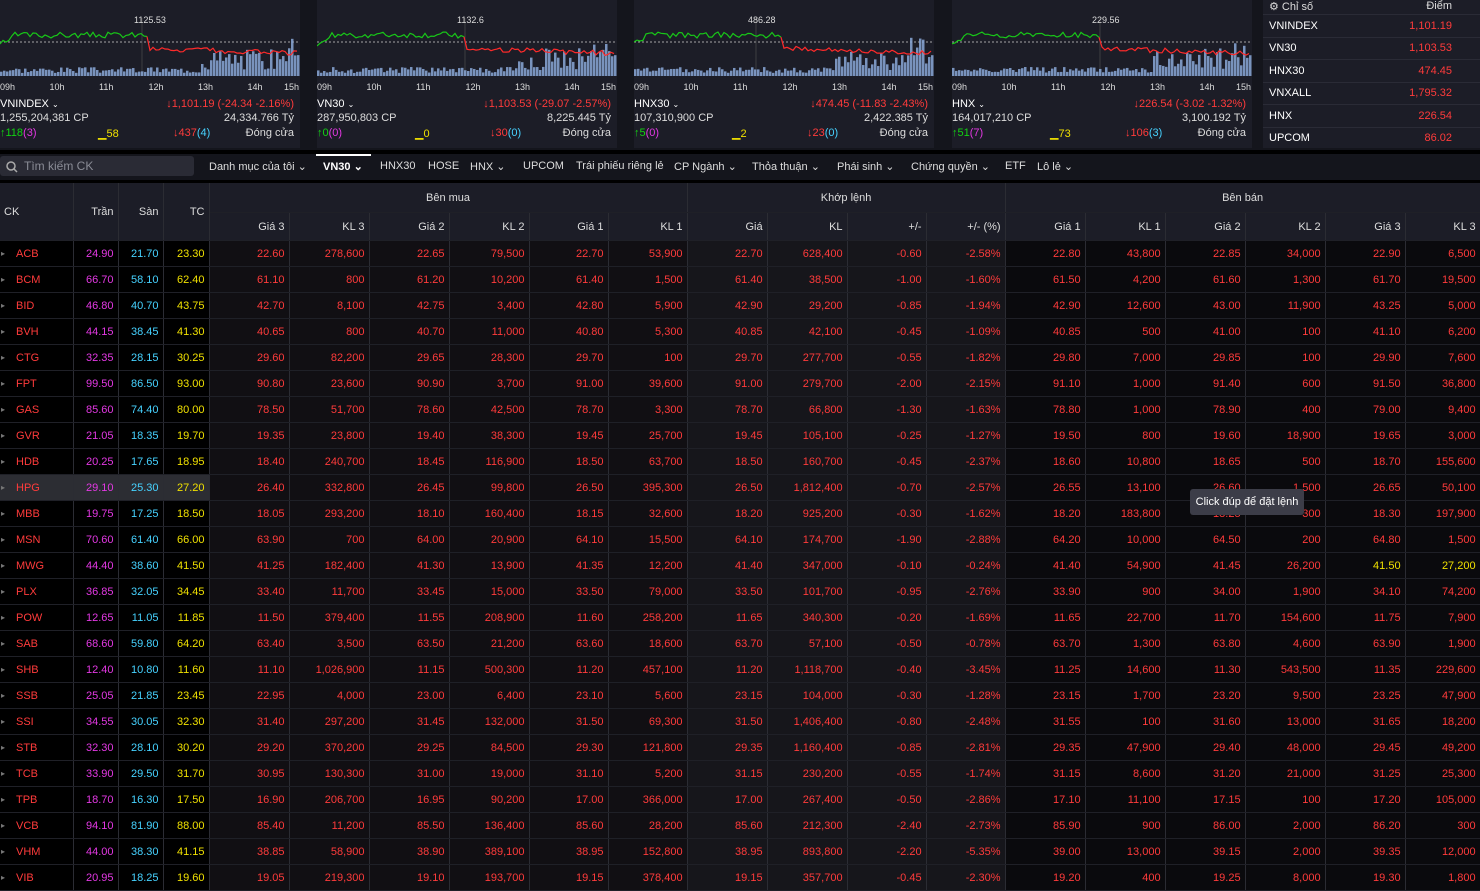 Image resolution: width=1480 pixels, height=891 pixels. I want to click on price-cell: 26.50, so click(727, 487).